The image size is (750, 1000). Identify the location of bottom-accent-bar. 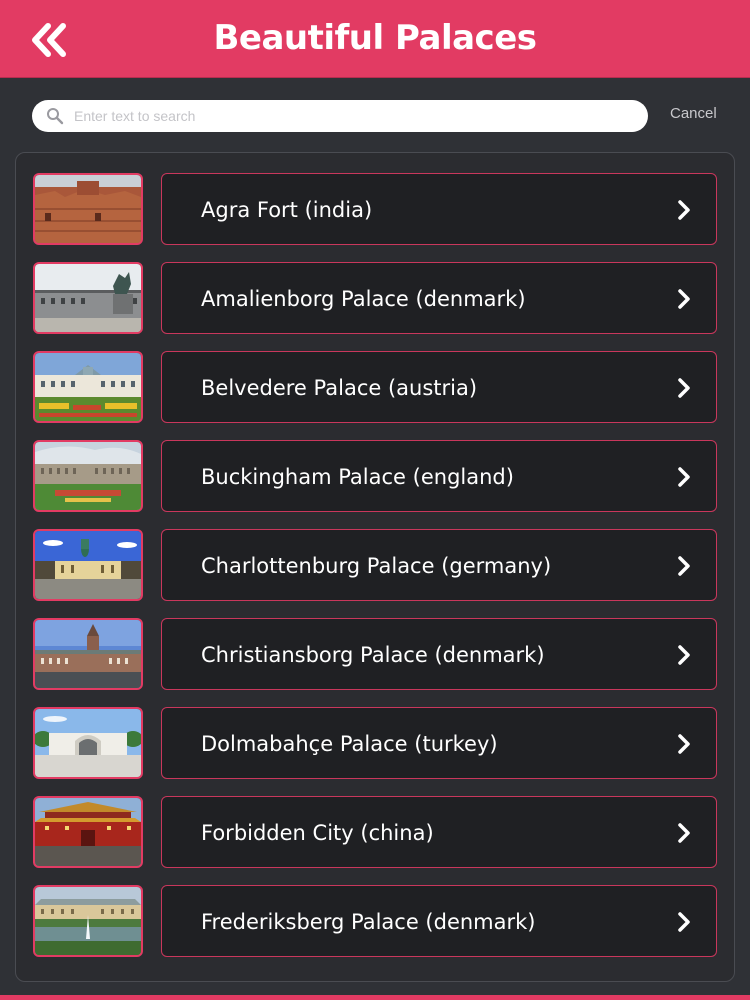
(375, 997).